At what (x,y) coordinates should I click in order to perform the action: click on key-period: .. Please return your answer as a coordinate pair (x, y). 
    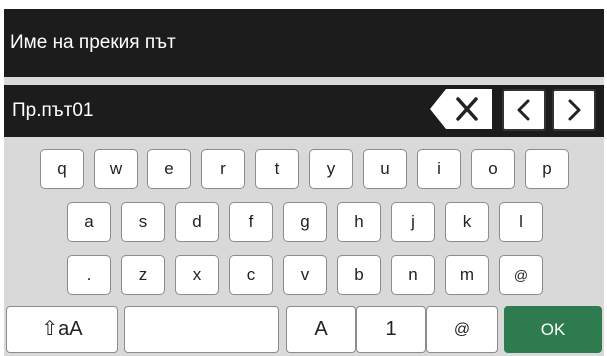
    Looking at the image, I should click on (89, 275).